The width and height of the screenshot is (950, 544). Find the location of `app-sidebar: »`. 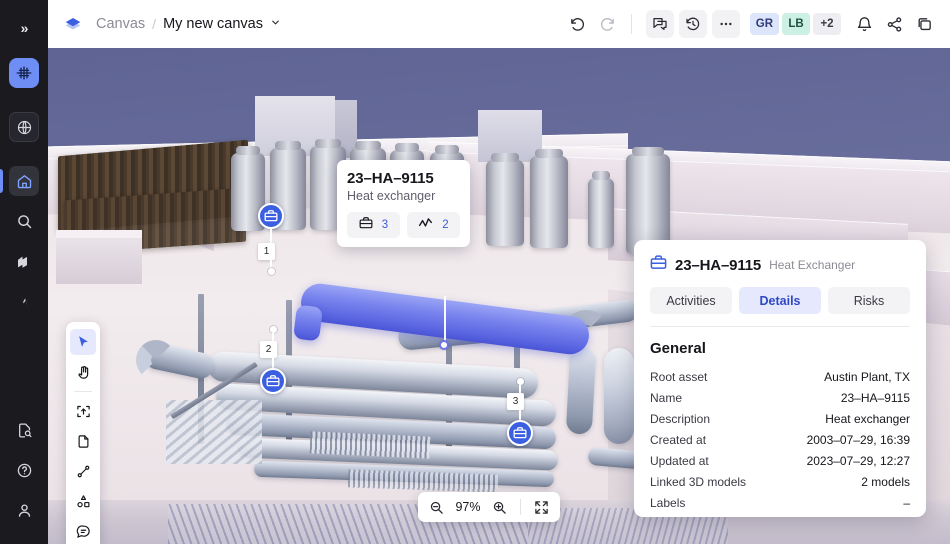

app-sidebar: » is located at coordinates (24, 272).